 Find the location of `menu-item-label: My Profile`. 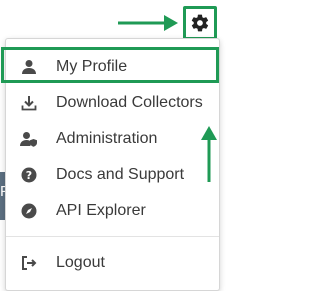

menu-item-label: My Profile is located at coordinates (92, 66).